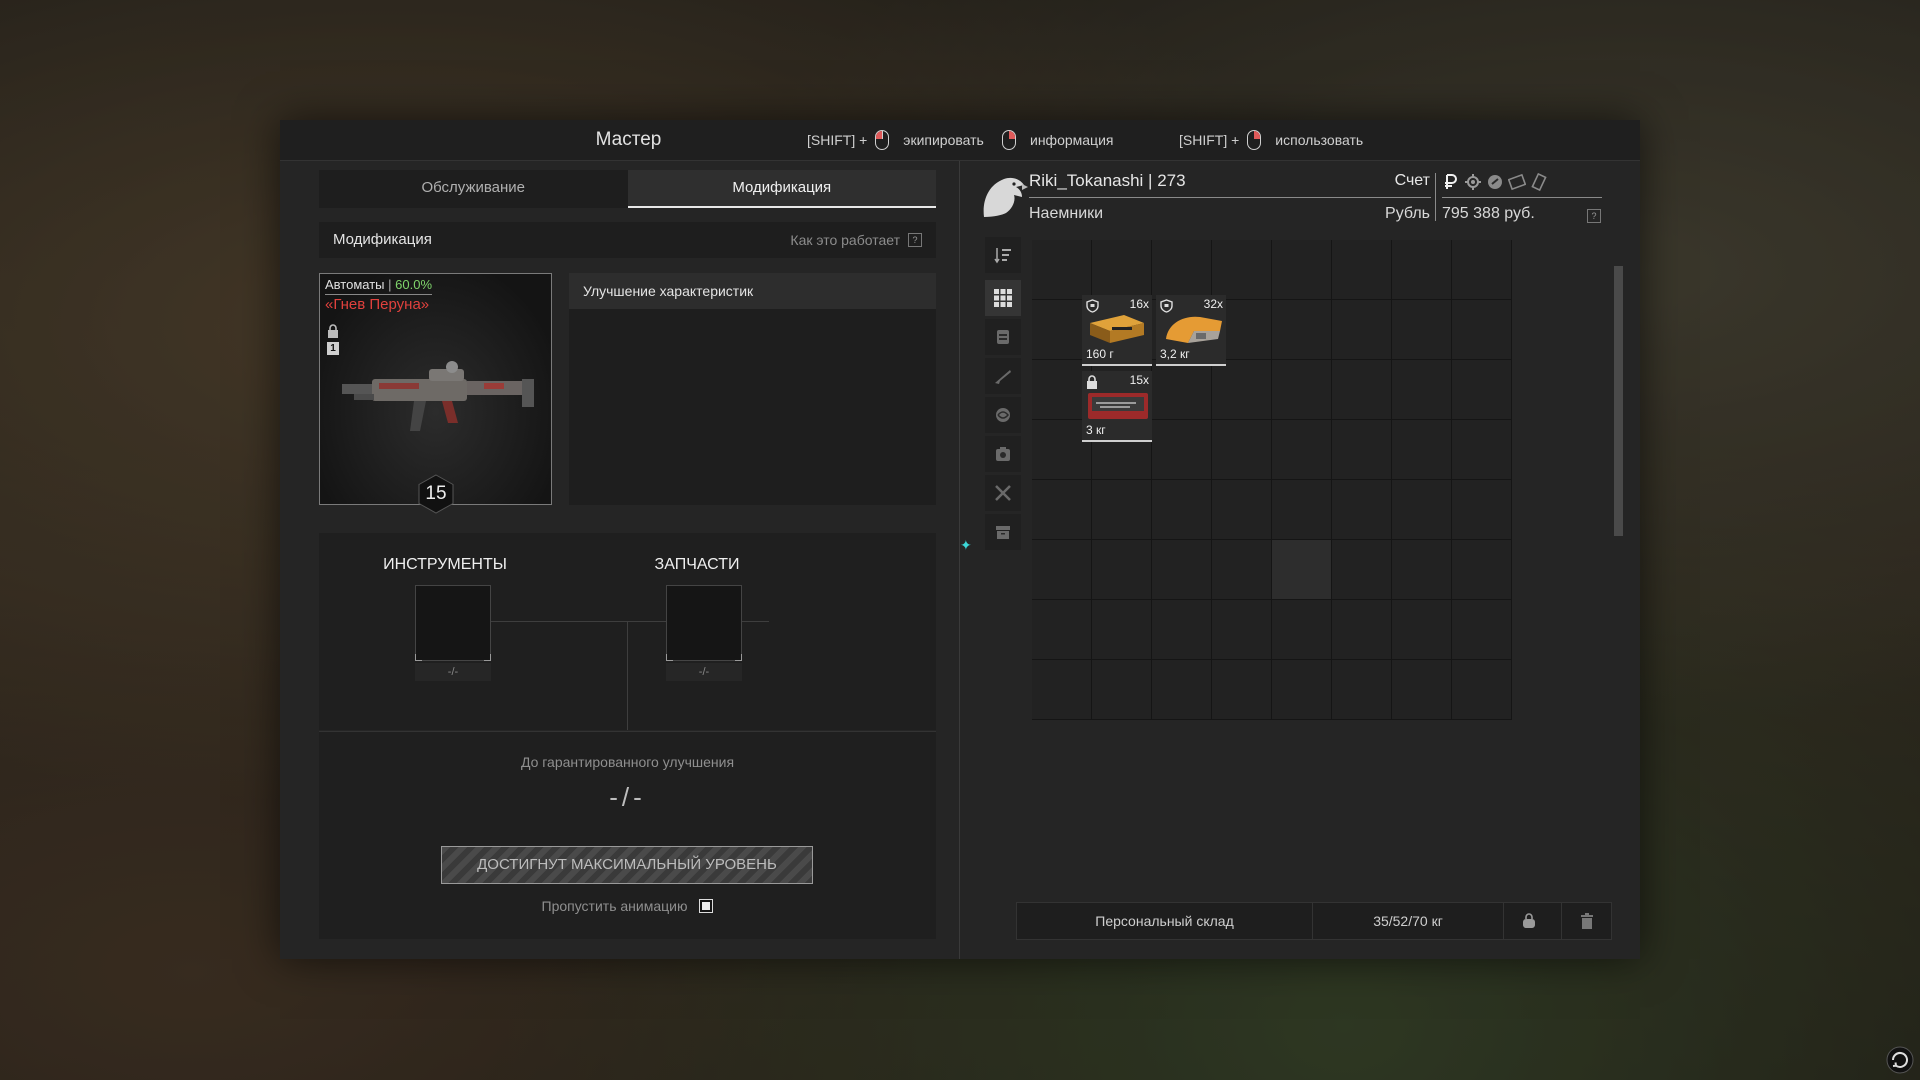 This screenshot has height=1080, width=1920. I want to click on ruble-icon, so click(1451, 182).